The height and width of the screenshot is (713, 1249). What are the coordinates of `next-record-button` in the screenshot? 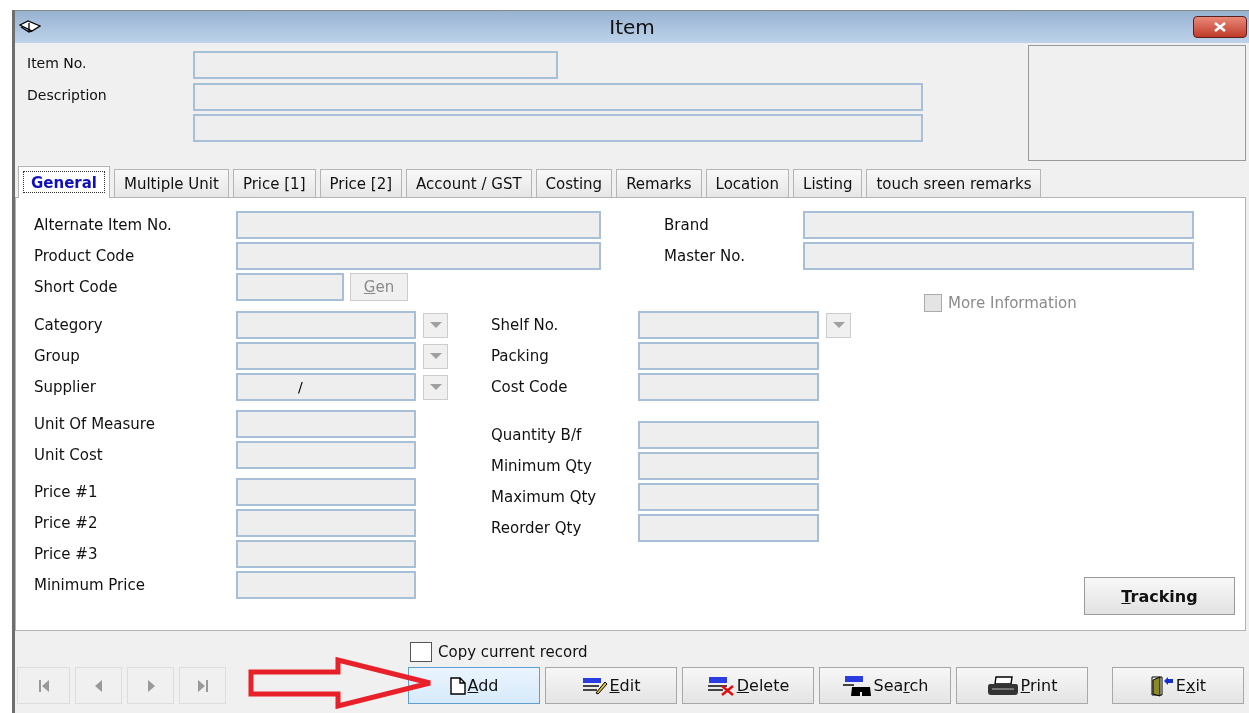 It's located at (150, 685).